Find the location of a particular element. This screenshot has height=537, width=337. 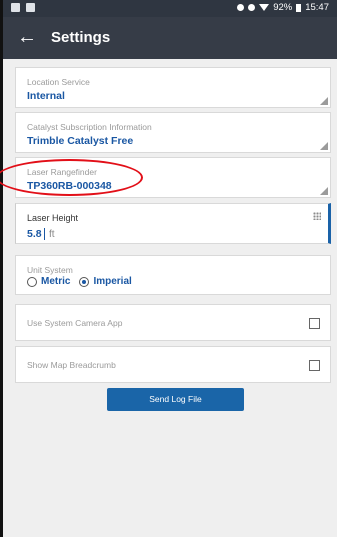

field-value: Trimble Catalyst Free is located at coordinates (80, 141).